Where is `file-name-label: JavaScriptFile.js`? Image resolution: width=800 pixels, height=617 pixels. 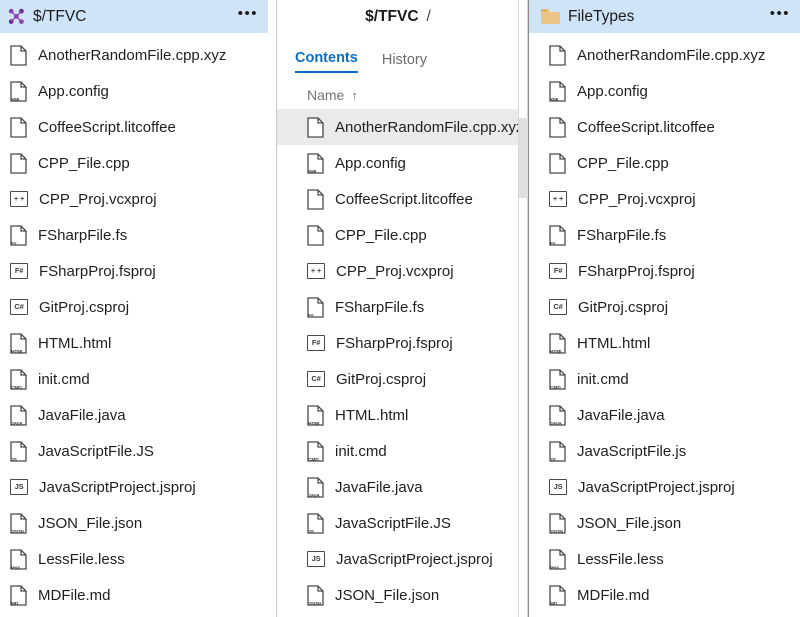 file-name-label: JavaScriptFile.js is located at coordinates (632, 451).